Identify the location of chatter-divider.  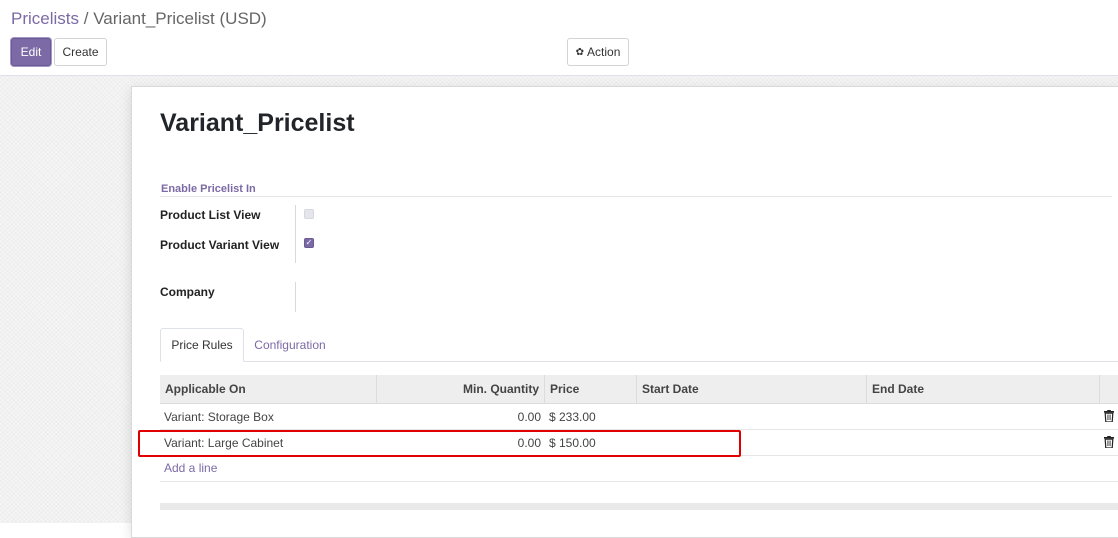
(639, 506).